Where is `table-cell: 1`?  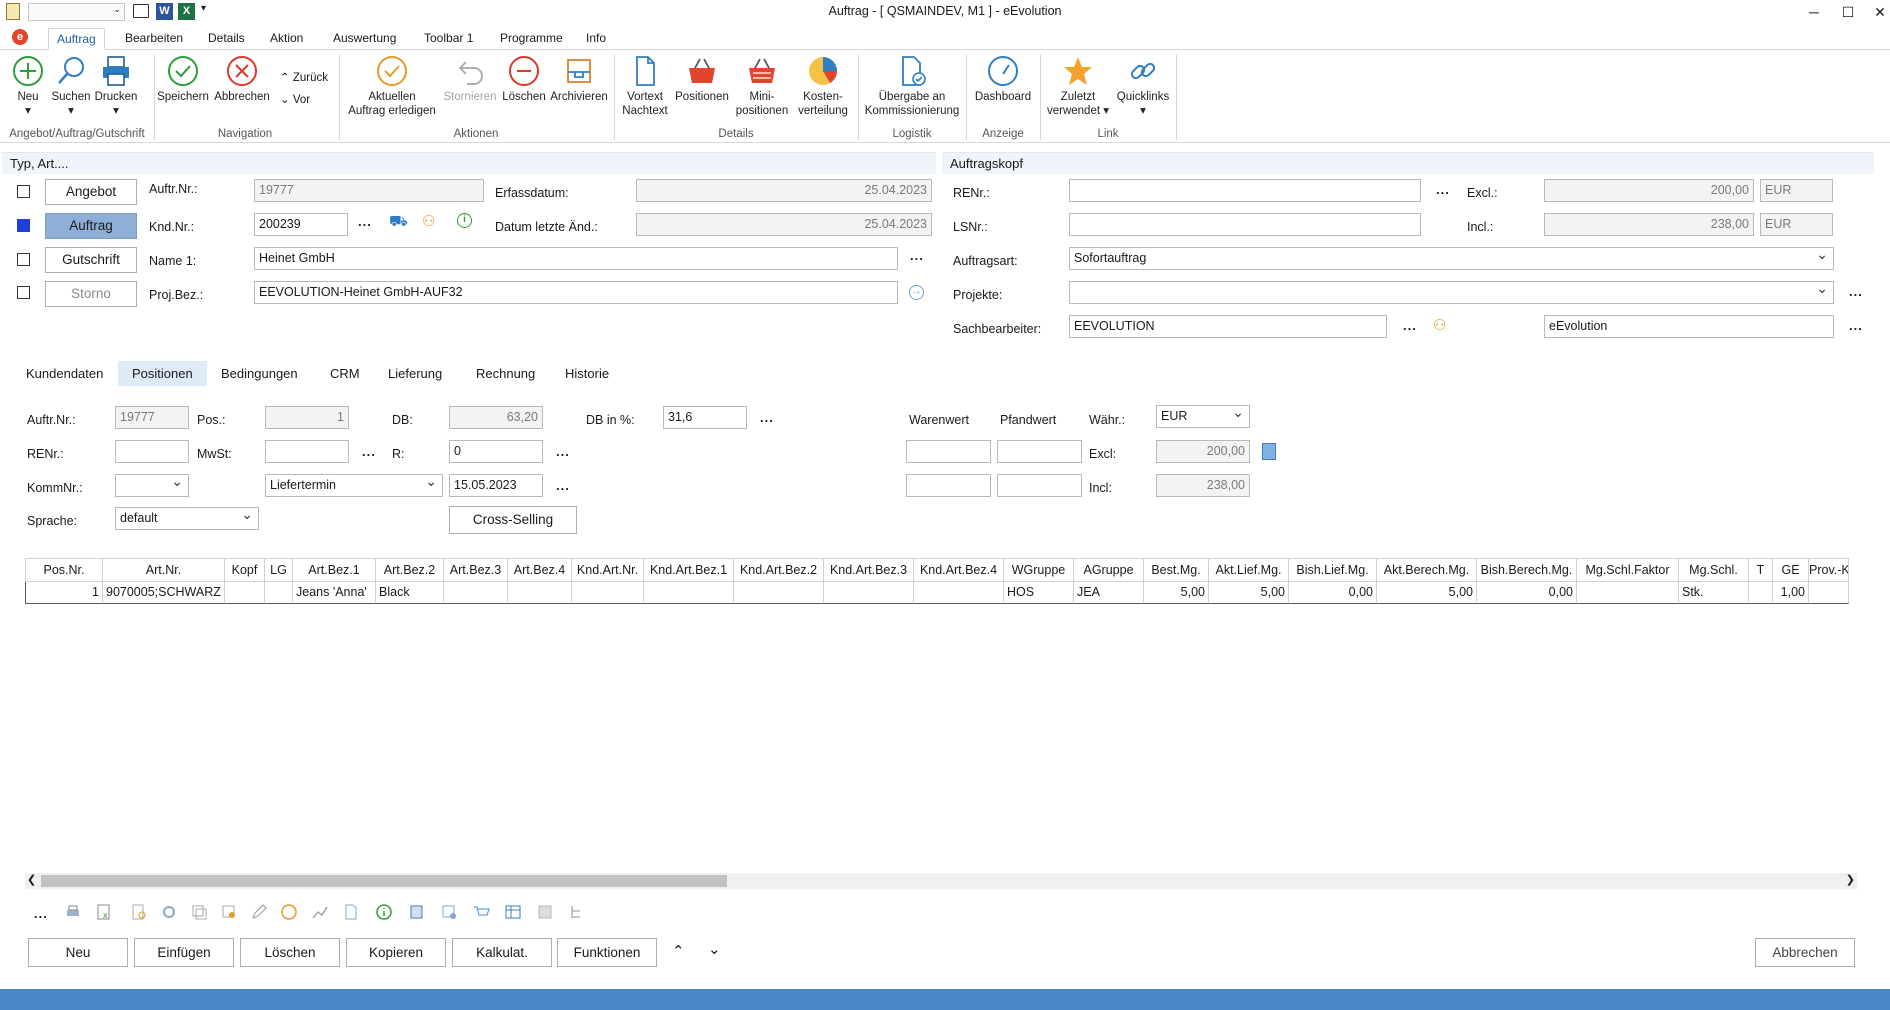 table-cell: 1 is located at coordinates (64, 593).